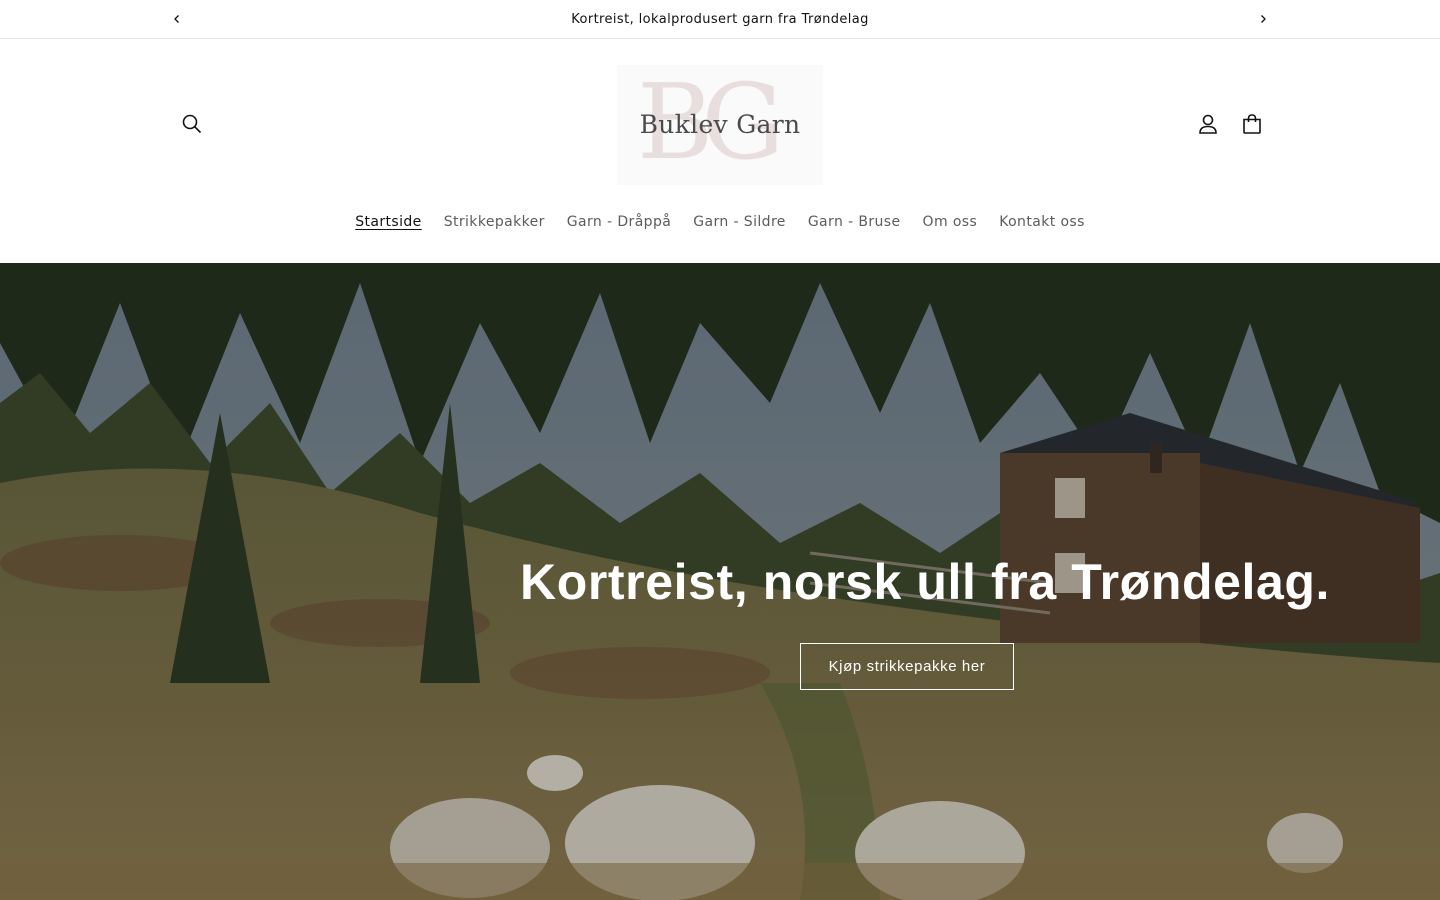 The width and height of the screenshot is (1440, 900). What do you see at coordinates (619, 222) in the screenshot?
I see `nav-item-garn-drappa: Garn - Dråppå` at bounding box center [619, 222].